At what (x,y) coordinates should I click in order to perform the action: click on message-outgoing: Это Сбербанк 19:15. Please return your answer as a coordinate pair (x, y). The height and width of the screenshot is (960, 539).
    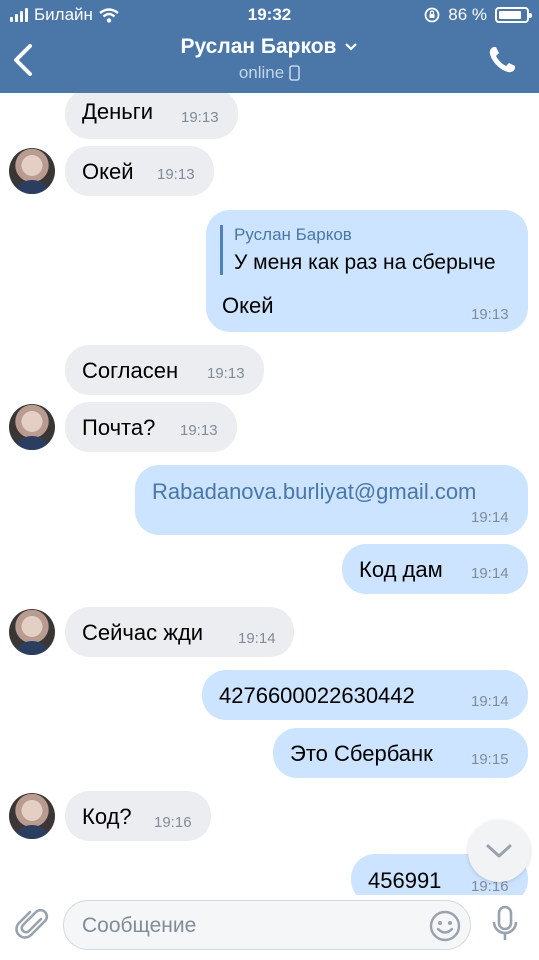
    Looking at the image, I should click on (400, 753).